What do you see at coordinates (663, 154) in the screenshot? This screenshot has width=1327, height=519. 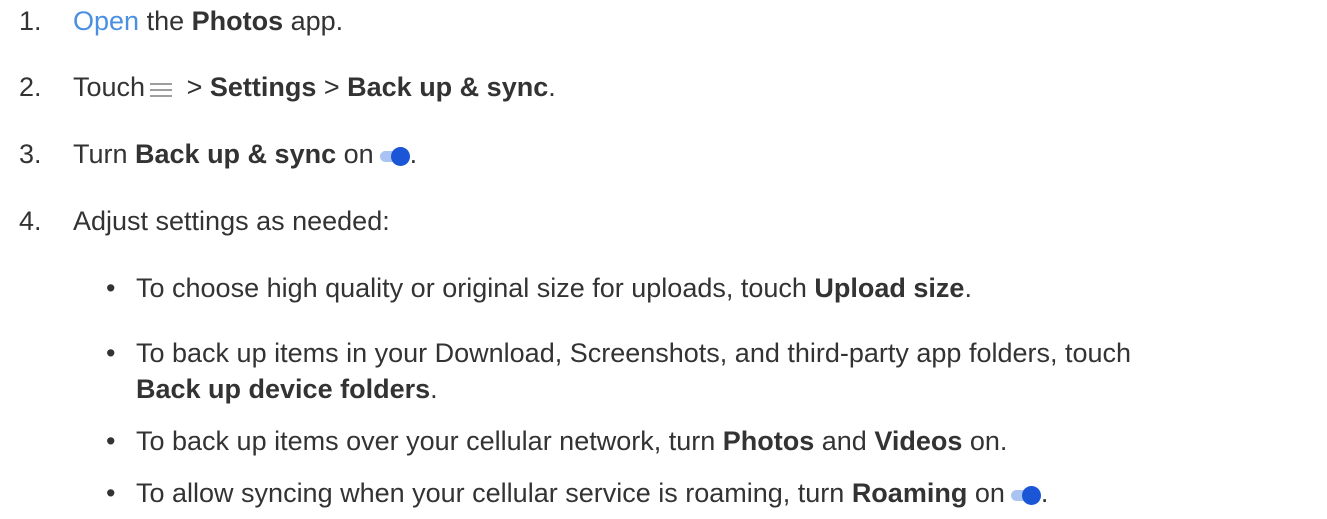 I see `step-3: 3. Turn Back up & sync on.` at bounding box center [663, 154].